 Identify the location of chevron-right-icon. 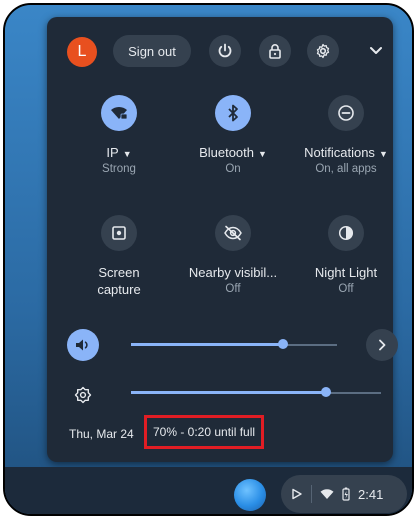
(382, 345).